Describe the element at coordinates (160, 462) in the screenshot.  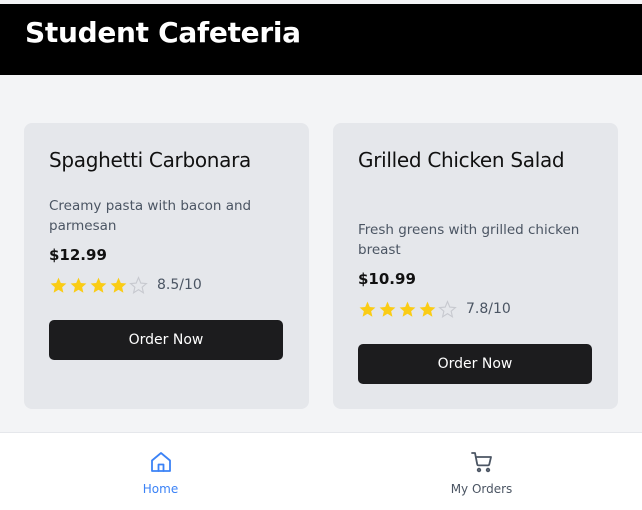
I see `home-icon` at that location.